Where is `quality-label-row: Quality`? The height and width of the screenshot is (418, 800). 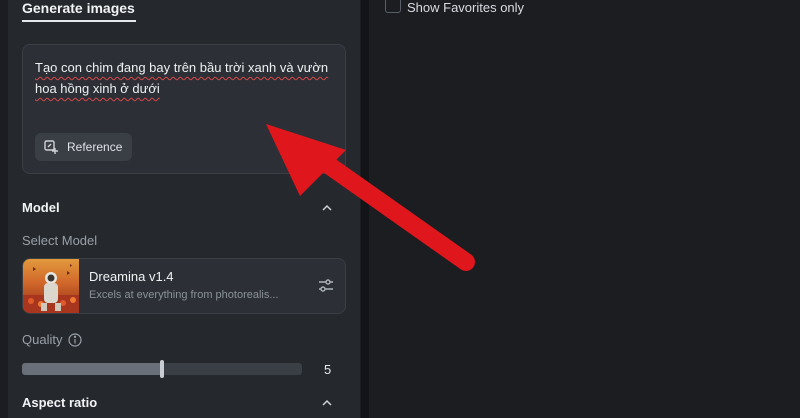 quality-label-row: Quality is located at coordinates (52, 339).